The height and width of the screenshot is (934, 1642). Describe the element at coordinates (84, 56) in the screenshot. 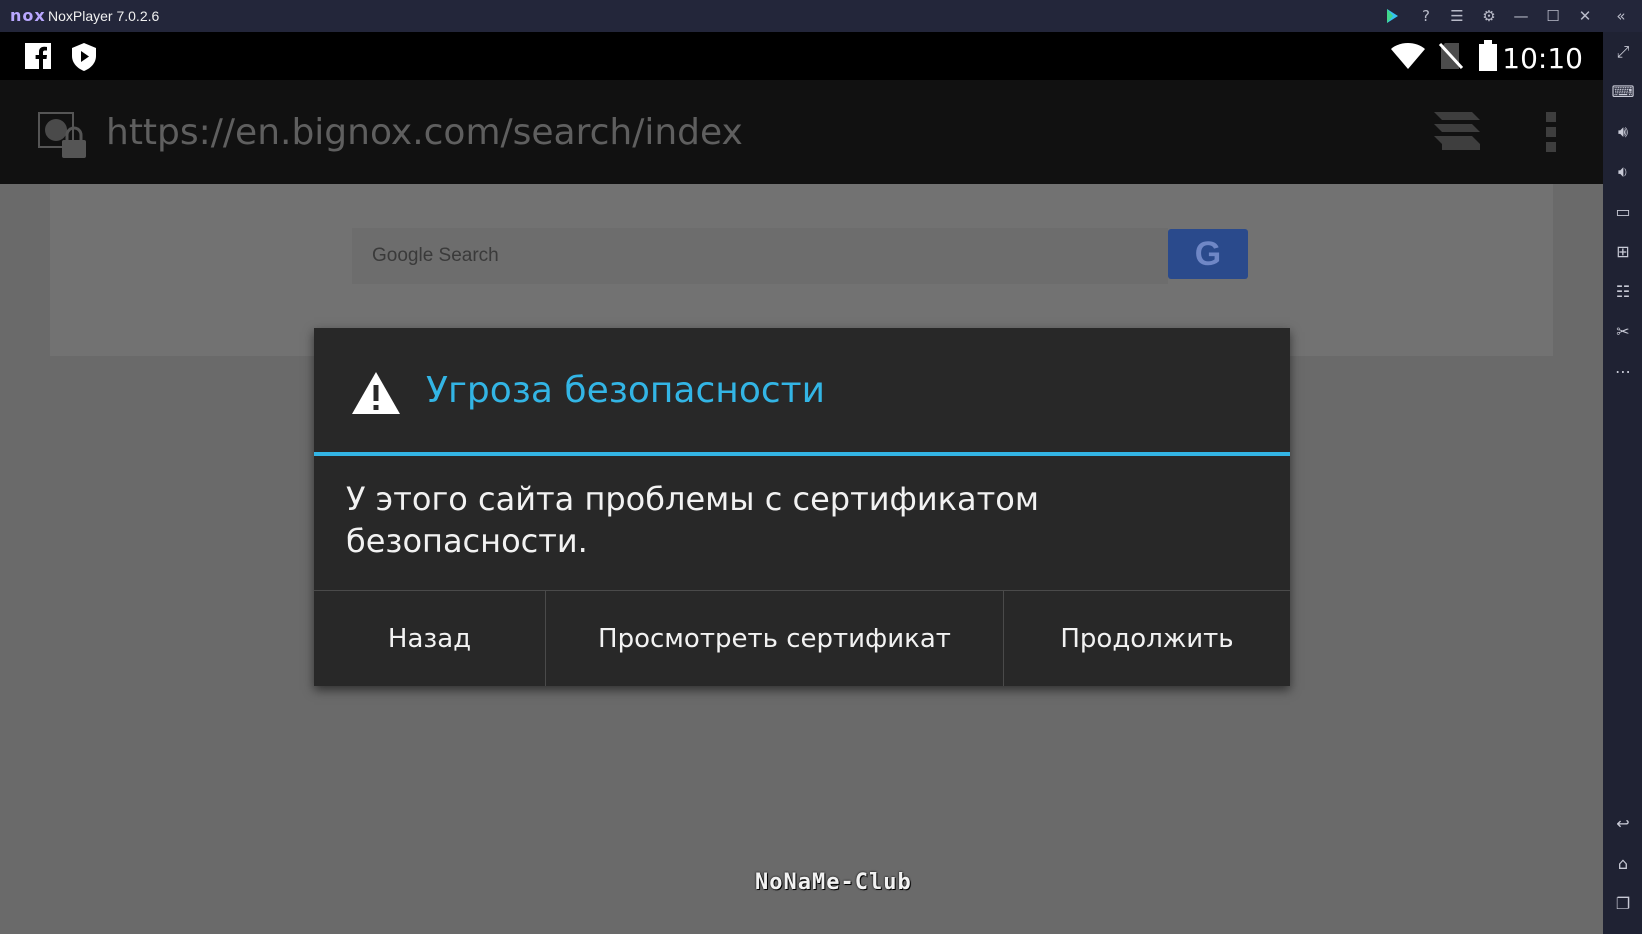

I see `play-protect-icon` at that location.